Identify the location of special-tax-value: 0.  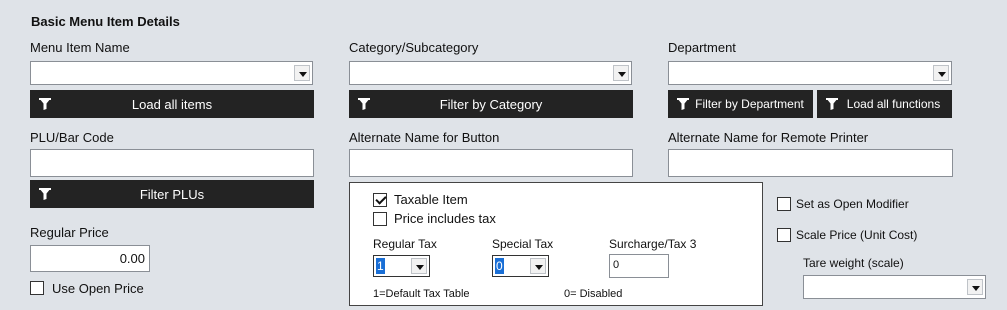
(499, 266).